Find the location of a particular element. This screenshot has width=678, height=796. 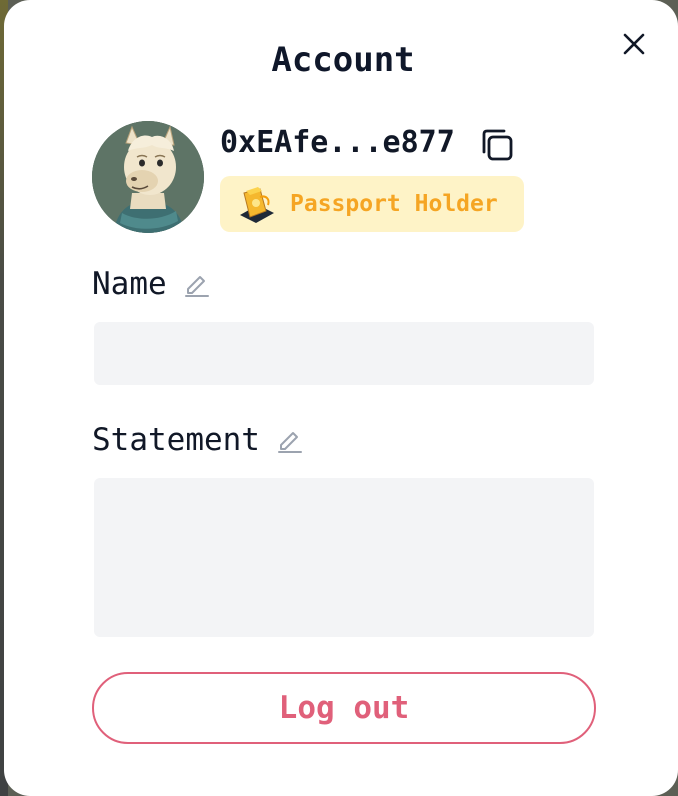

wallet-address: 0xEAfe...e877 is located at coordinates (337, 142).